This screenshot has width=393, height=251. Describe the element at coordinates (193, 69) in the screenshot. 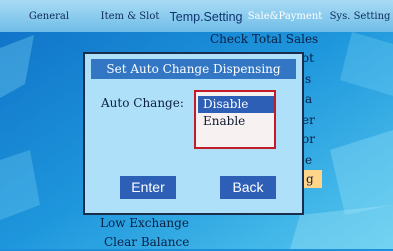

I see `dialog-title: Set Auto Change Dispensing` at that location.